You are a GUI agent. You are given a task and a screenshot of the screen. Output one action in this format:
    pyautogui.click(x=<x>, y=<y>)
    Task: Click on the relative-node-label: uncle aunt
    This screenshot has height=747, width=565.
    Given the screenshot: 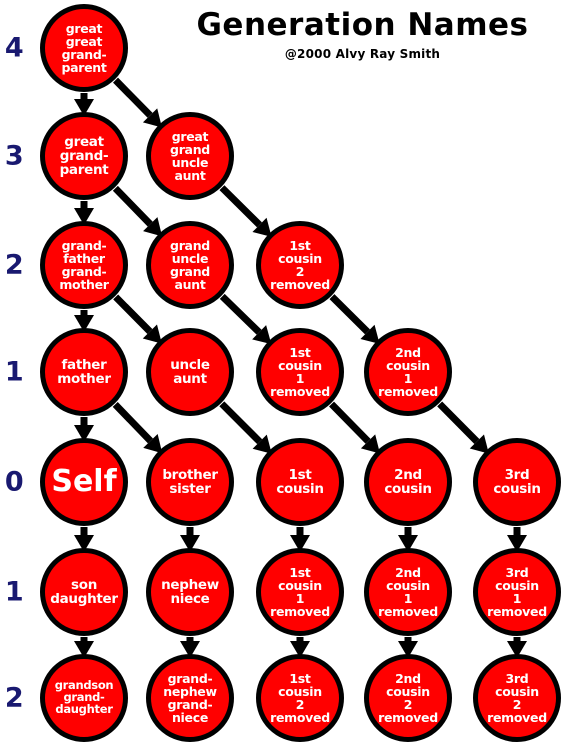 What is the action you would take?
    pyautogui.click(x=190, y=371)
    